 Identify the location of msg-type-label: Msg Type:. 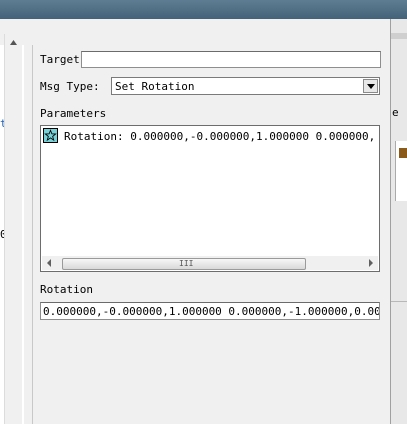
(70, 86).